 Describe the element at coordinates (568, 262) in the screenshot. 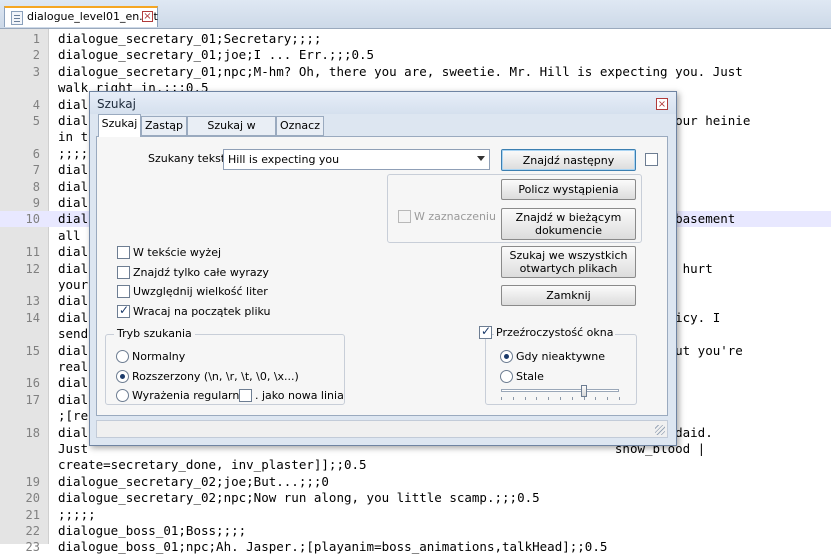

I see `find-in-all-open-button: Szukaj we wszystkich otwartych plikach` at that location.